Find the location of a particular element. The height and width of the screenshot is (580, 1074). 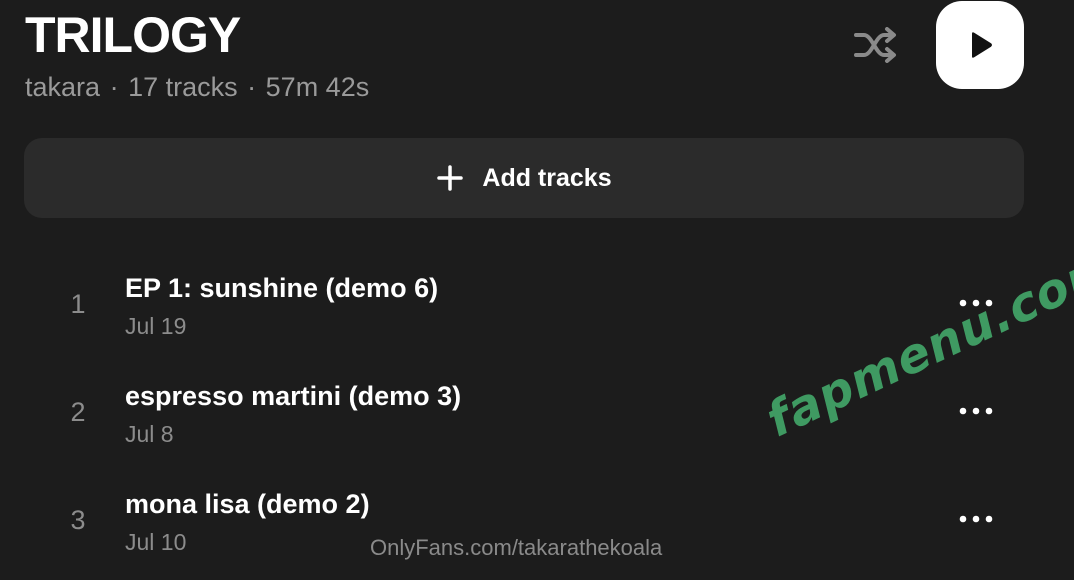

shuffle-button is located at coordinates (876, 45).